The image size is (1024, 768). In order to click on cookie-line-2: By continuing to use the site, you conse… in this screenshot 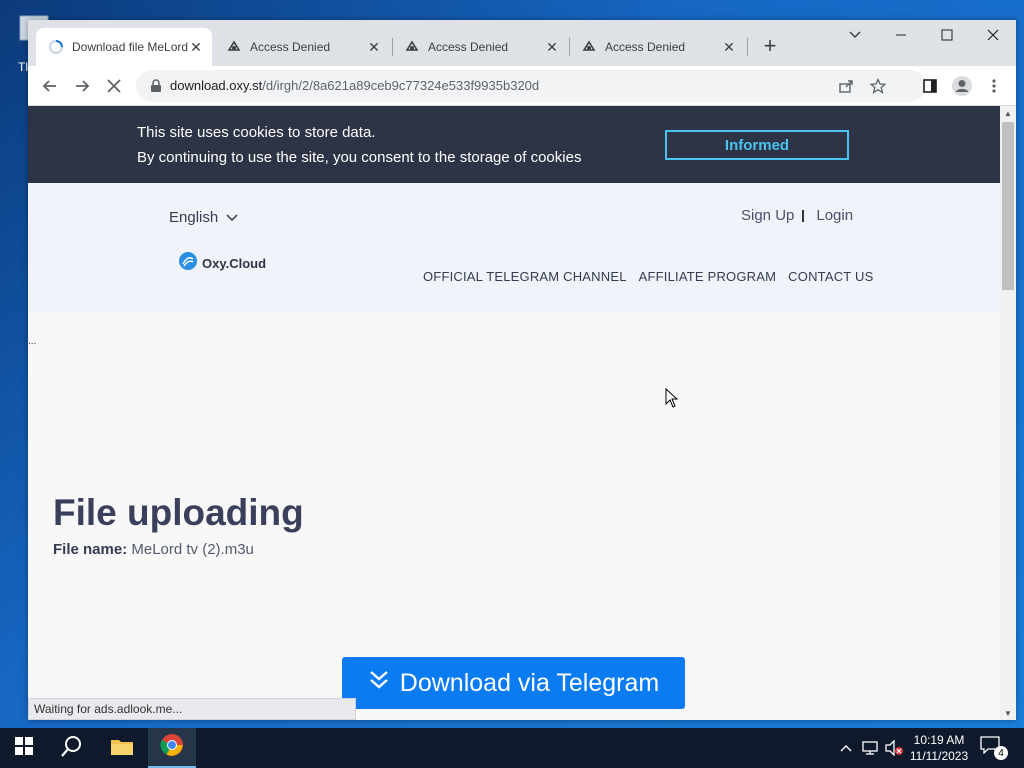, I will do `click(359, 157)`.